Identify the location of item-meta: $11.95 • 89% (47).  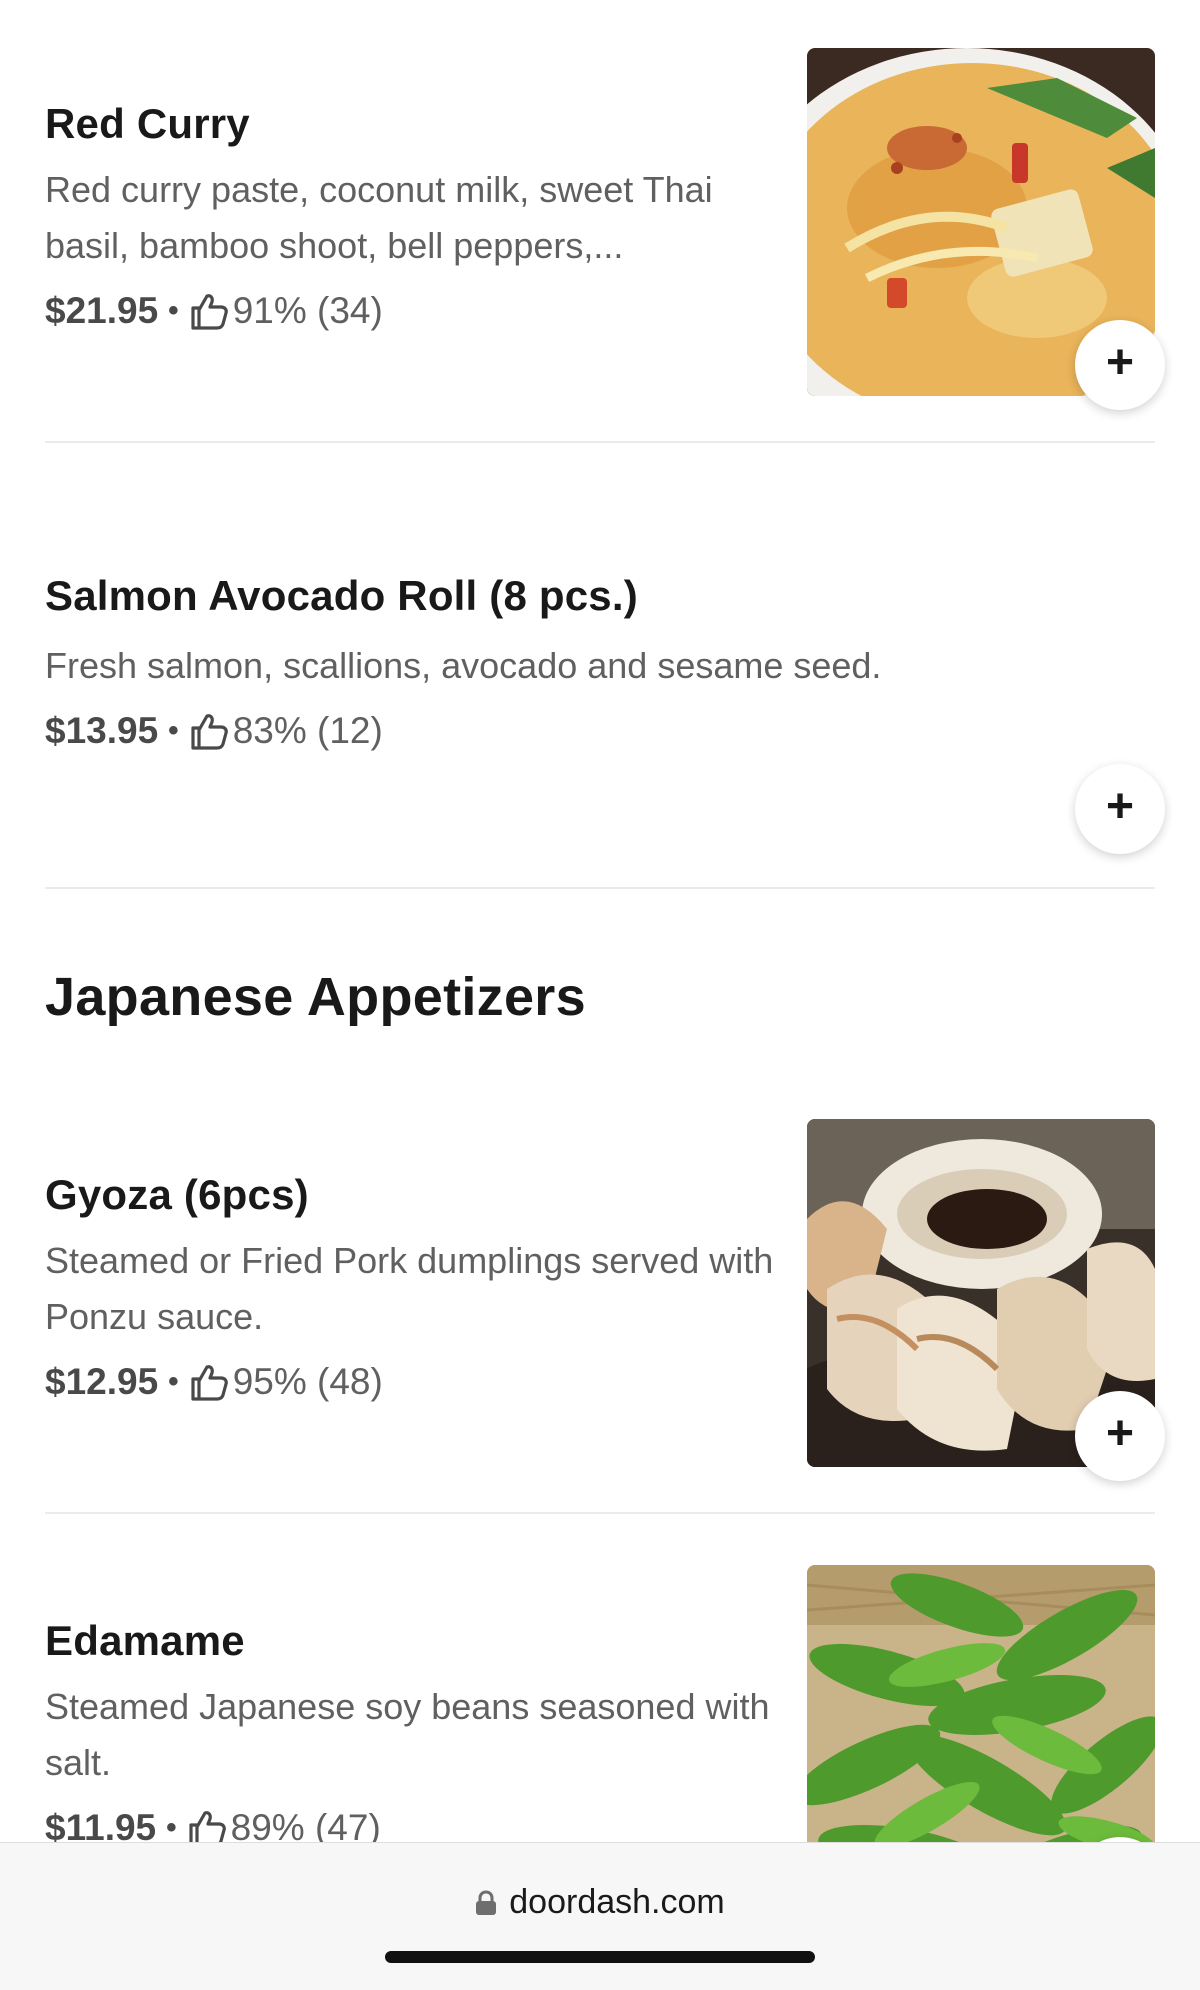
(213, 1824).